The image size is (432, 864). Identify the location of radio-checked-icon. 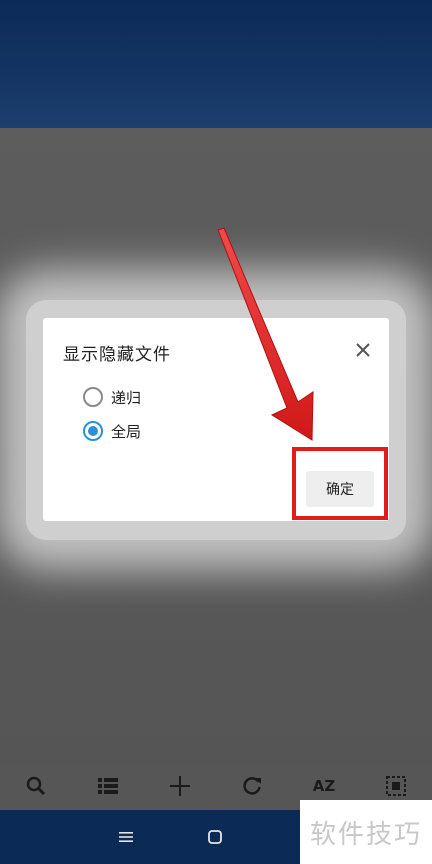
(93, 431).